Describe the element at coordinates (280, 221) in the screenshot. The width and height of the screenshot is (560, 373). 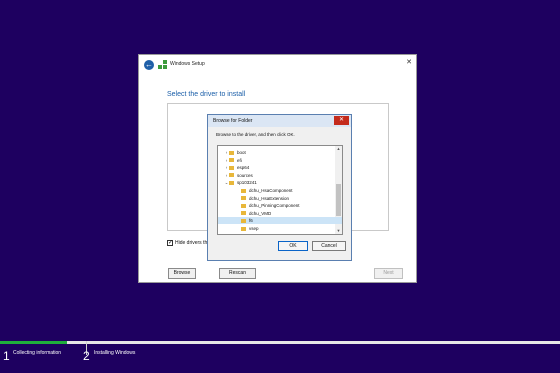
I see `tree-item: f6` at that location.